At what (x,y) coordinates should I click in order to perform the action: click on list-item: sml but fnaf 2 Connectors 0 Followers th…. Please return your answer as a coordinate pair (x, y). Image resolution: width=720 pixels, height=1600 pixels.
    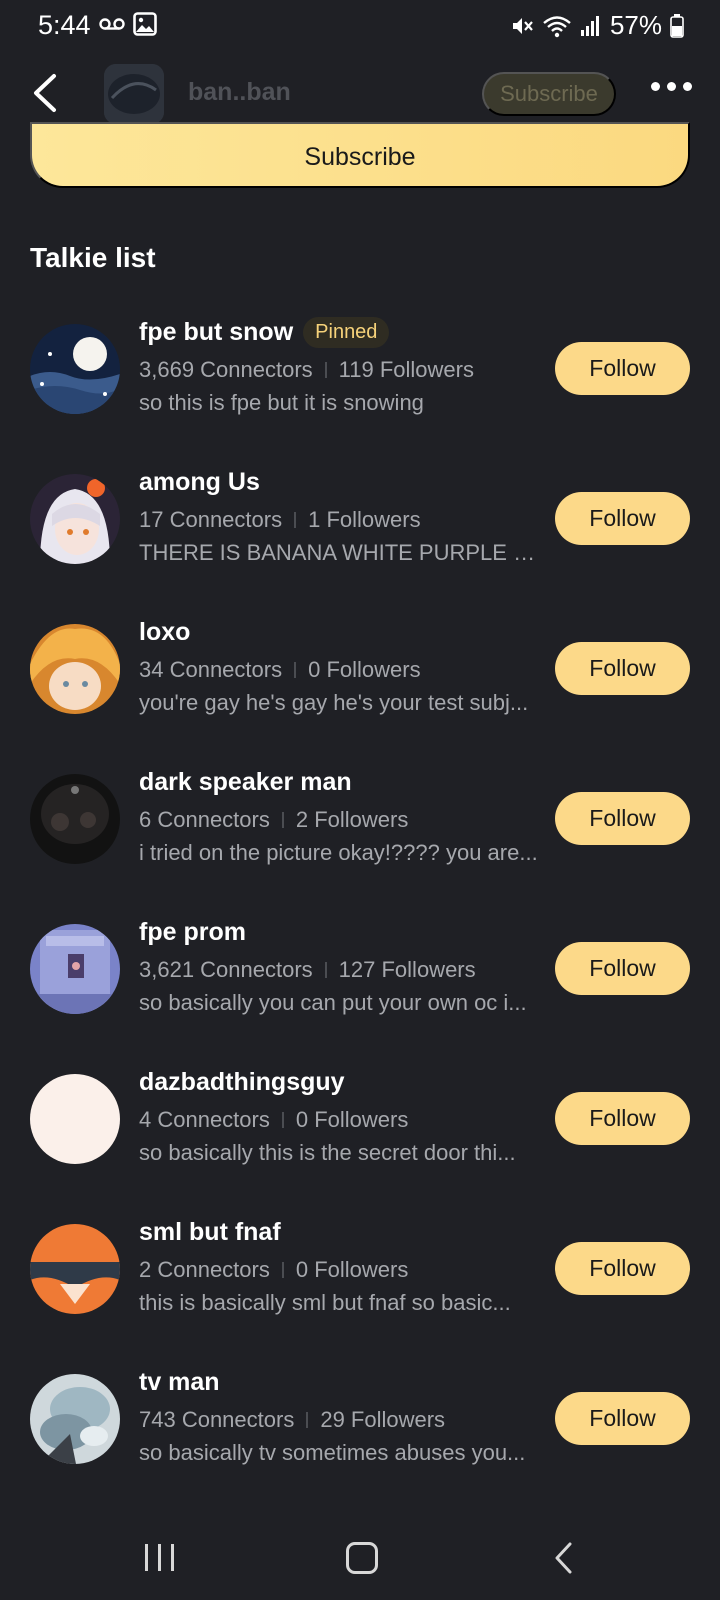
    Looking at the image, I should click on (360, 1275).